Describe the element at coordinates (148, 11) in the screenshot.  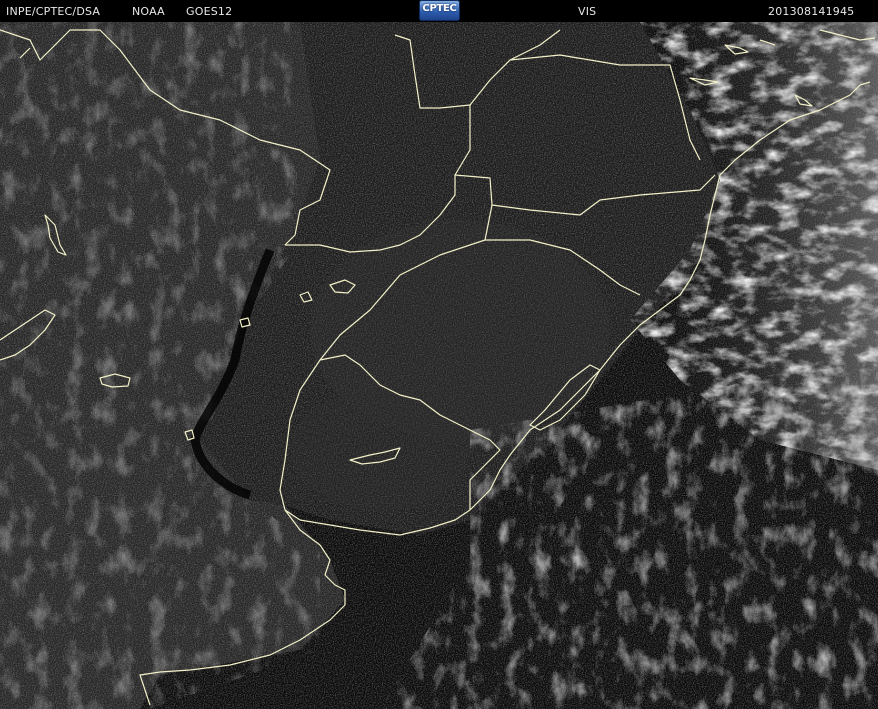
I see `agency-label: NOAA` at that location.